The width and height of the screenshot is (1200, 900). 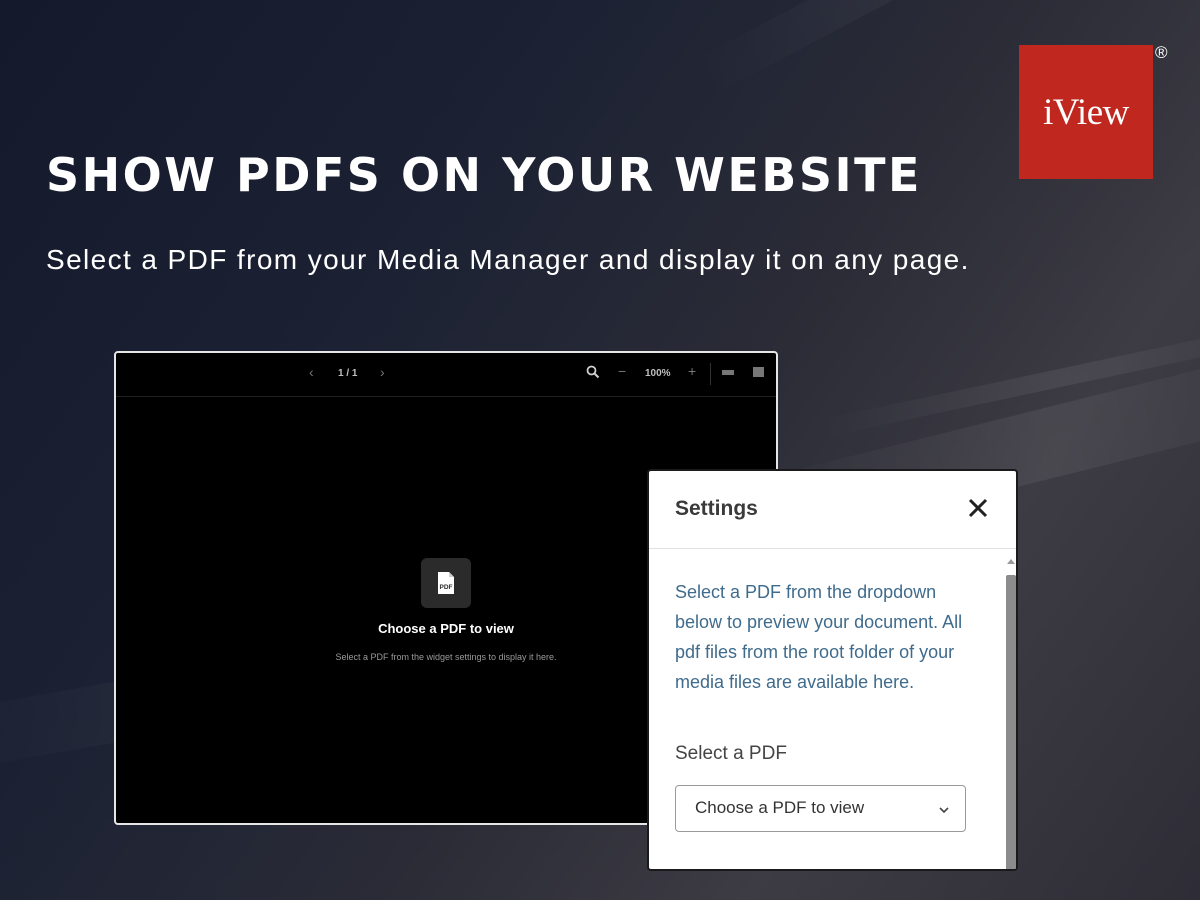 What do you see at coordinates (446, 587) in the screenshot?
I see `pdf-icon-label: PDF` at bounding box center [446, 587].